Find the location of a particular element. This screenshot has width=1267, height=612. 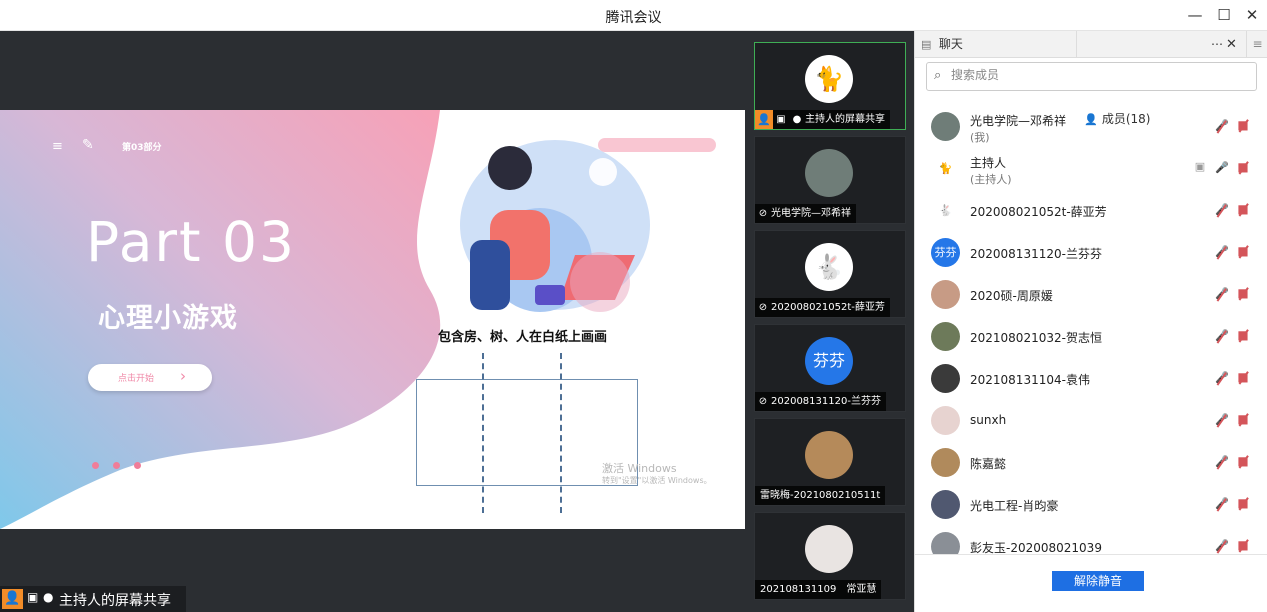

watermark-line2: 转到"设置"以激活 Windows。 is located at coordinates (657, 480).